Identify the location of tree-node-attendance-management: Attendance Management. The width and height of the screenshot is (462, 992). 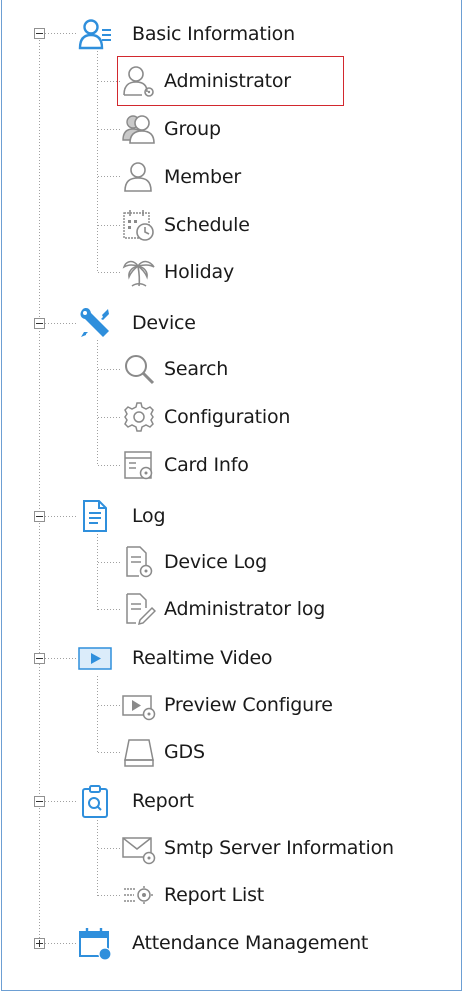
(243, 943).